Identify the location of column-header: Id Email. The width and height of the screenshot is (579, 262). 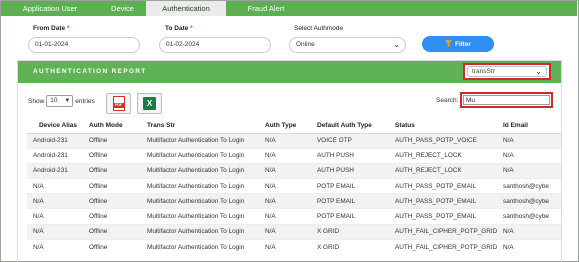
(532, 126).